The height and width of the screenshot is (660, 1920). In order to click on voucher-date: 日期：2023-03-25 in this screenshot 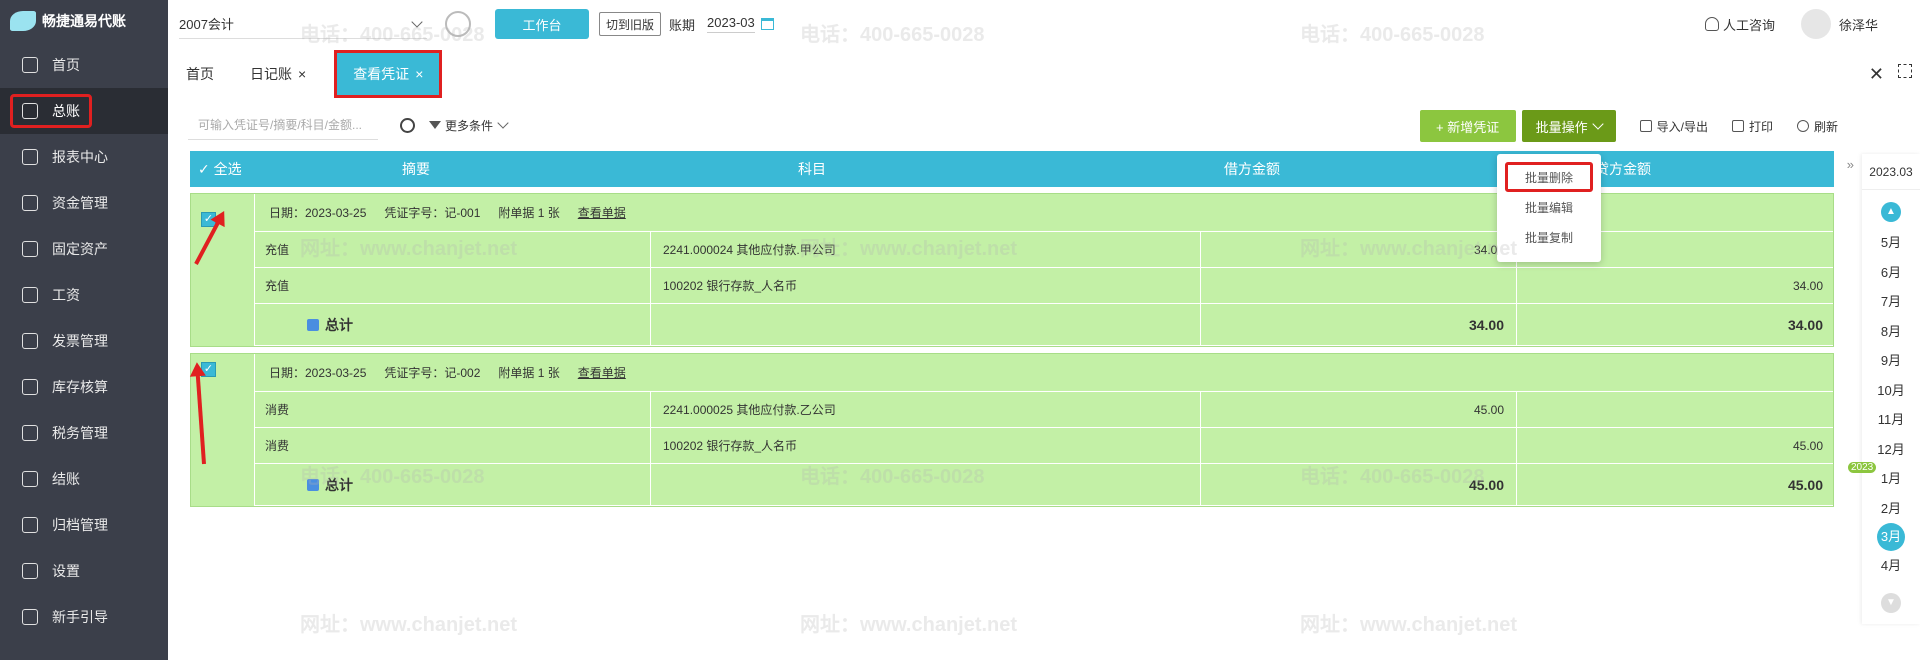, I will do `click(318, 213)`.